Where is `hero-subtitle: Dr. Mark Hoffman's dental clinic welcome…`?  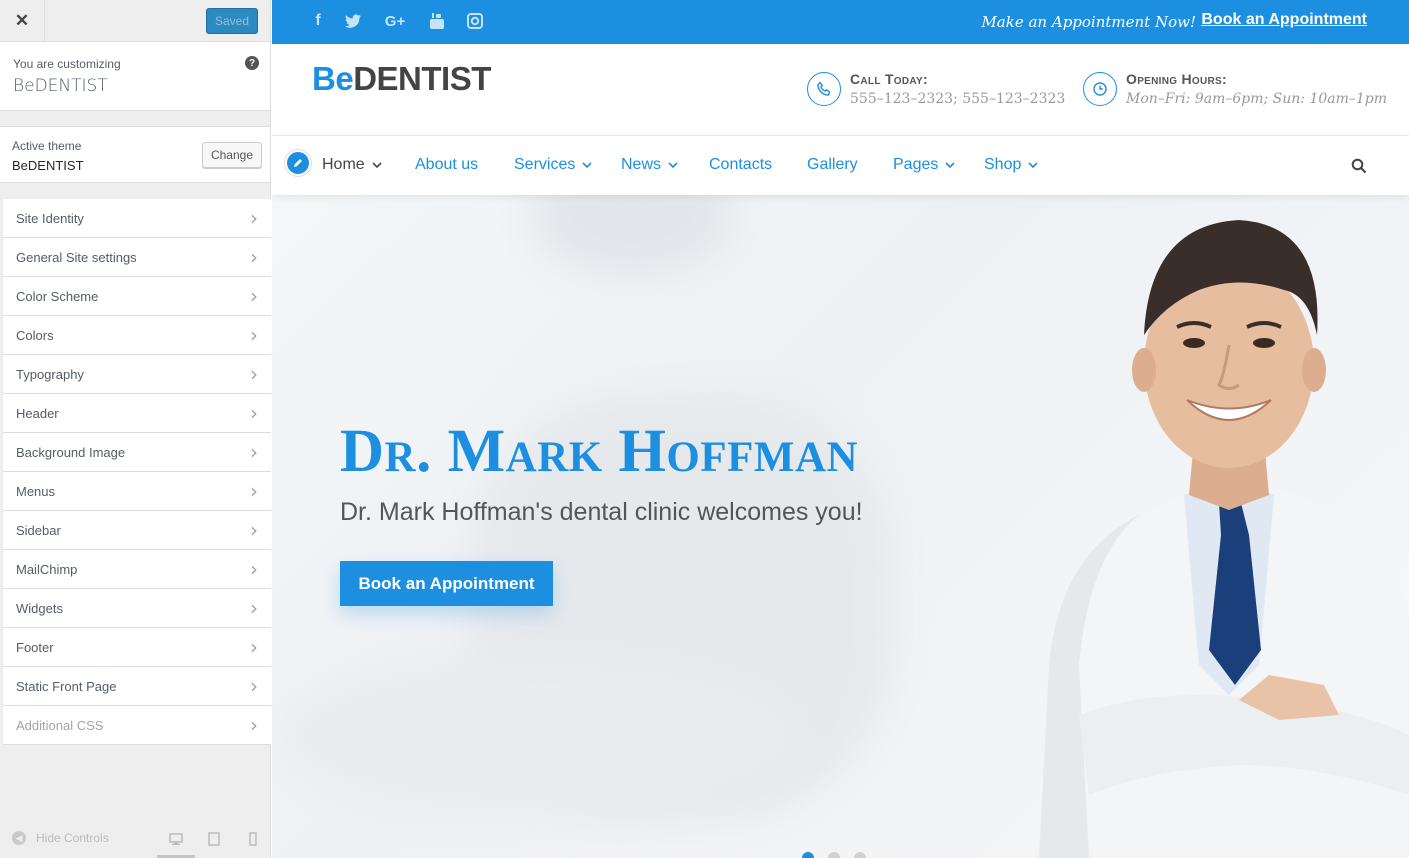
hero-subtitle: Dr. Mark Hoffman's dental clinic welcome… is located at coordinates (601, 512).